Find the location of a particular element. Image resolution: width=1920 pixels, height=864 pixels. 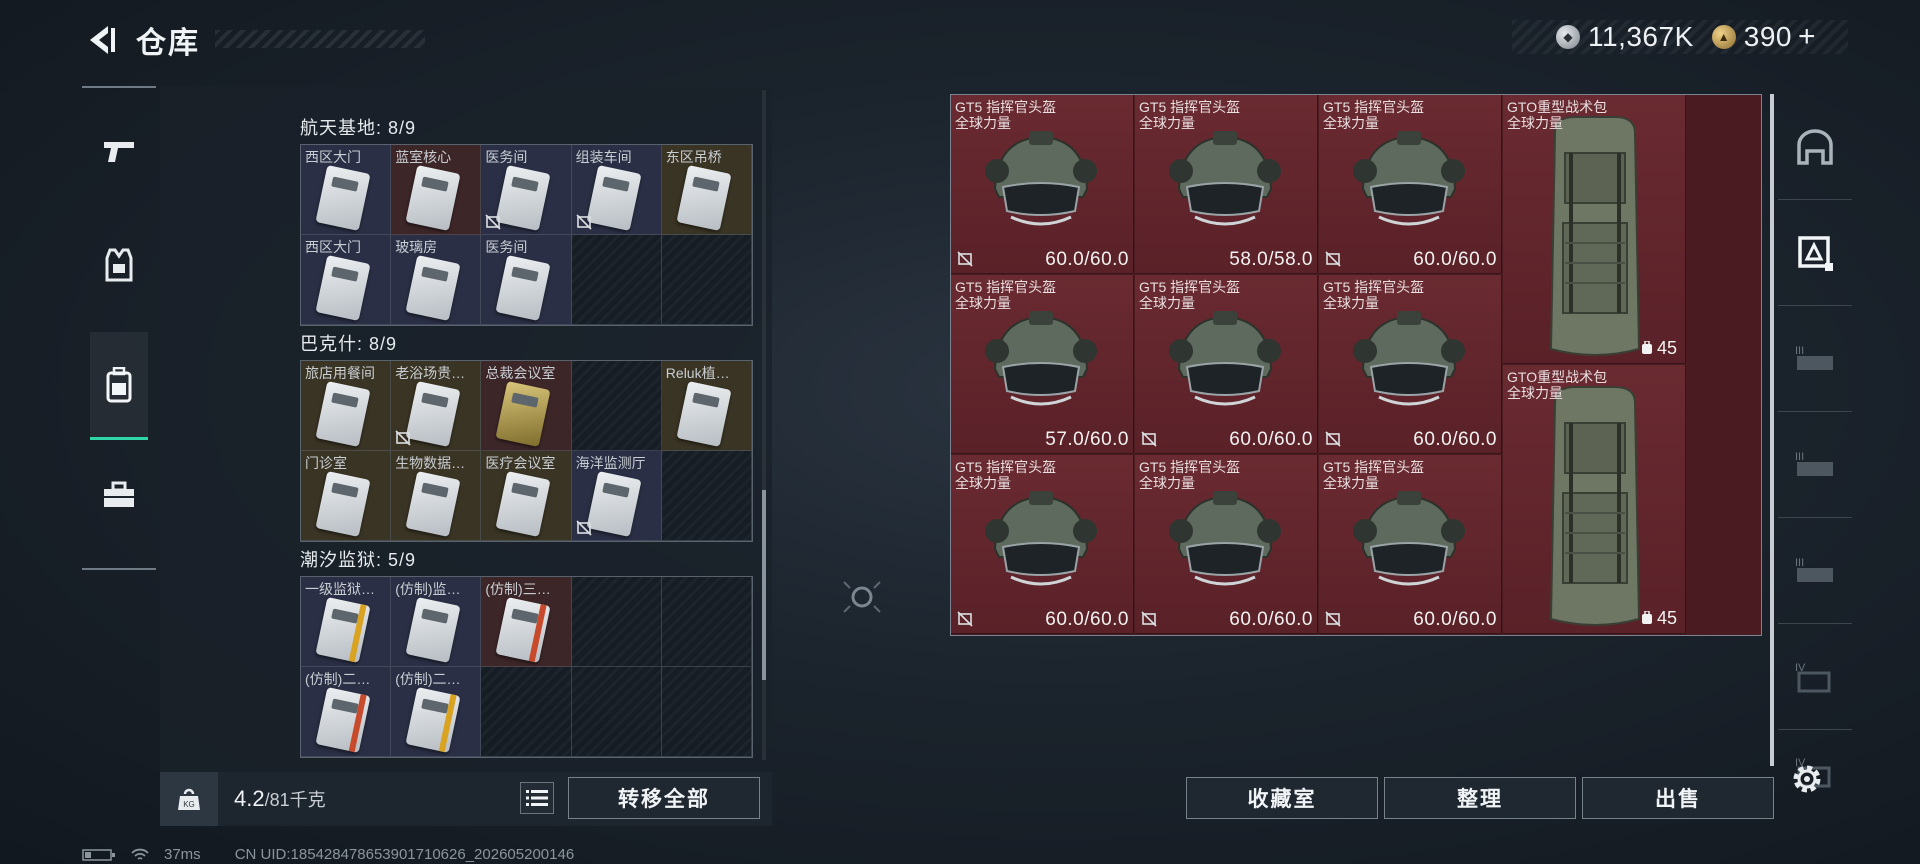

key-card-name: 门诊室 is located at coordinates (326, 463).